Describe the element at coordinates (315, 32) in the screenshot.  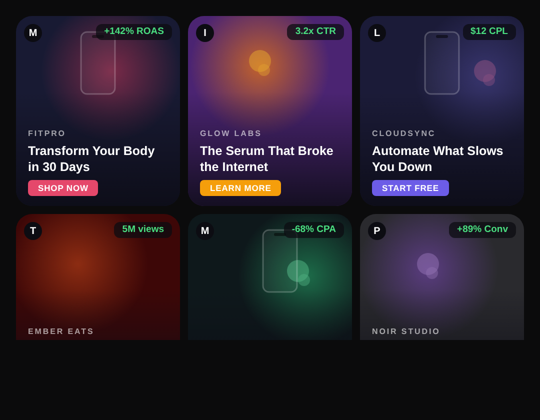
I see `metric-badge: 3.2x CTR` at that location.